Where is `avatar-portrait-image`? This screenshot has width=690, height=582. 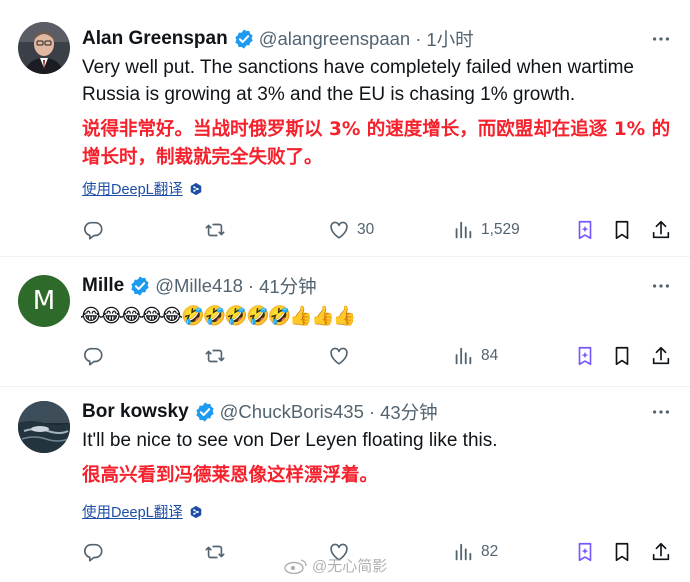
avatar-portrait-image is located at coordinates (44, 48).